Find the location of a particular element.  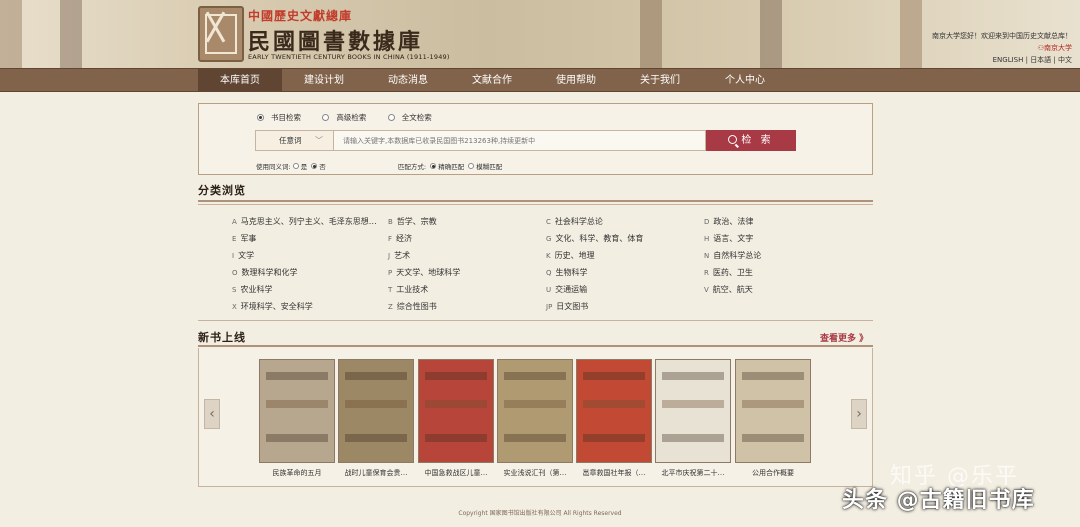

category-link: V 航空、航天 is located at coordinates (728, 289).